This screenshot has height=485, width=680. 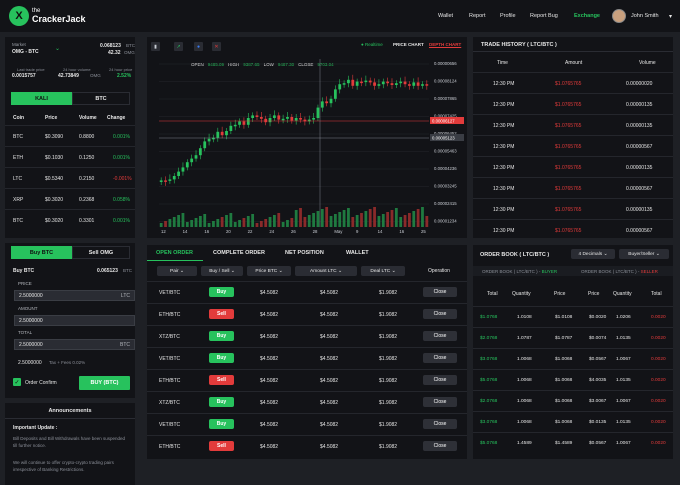 I want to click on x-tick-label: 20, so click(x=228, y=231).